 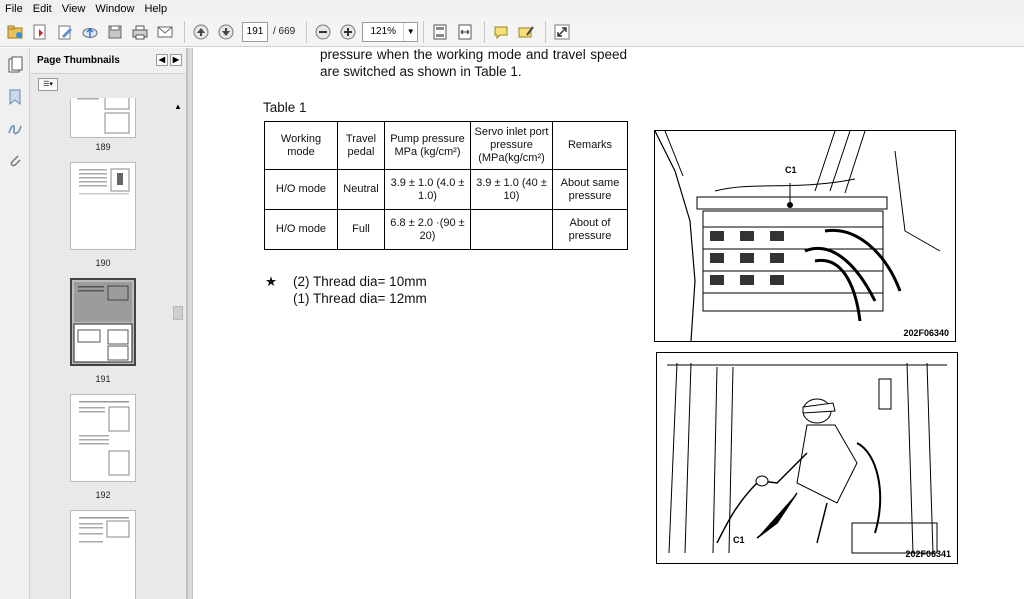 I want to click on attachments-icon, so click(x=15, y=161).